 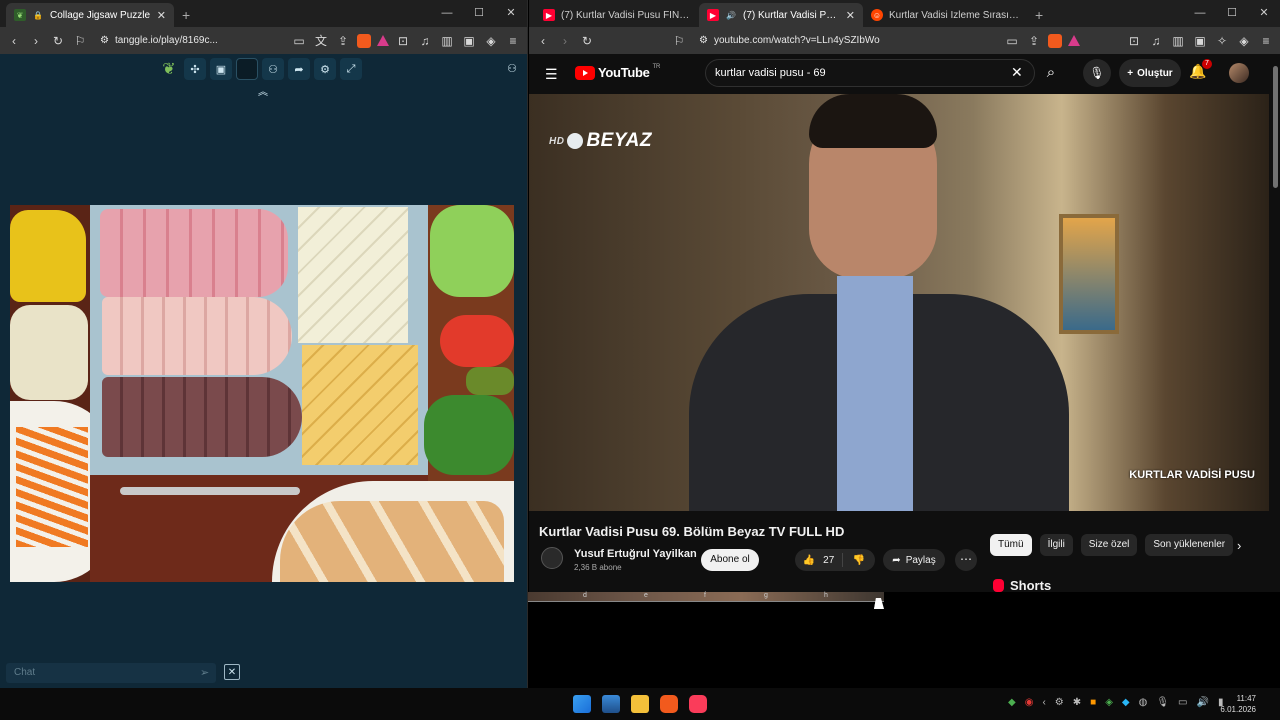 I want to click on scrollbar-thumb, so click(x=1275, y=127).